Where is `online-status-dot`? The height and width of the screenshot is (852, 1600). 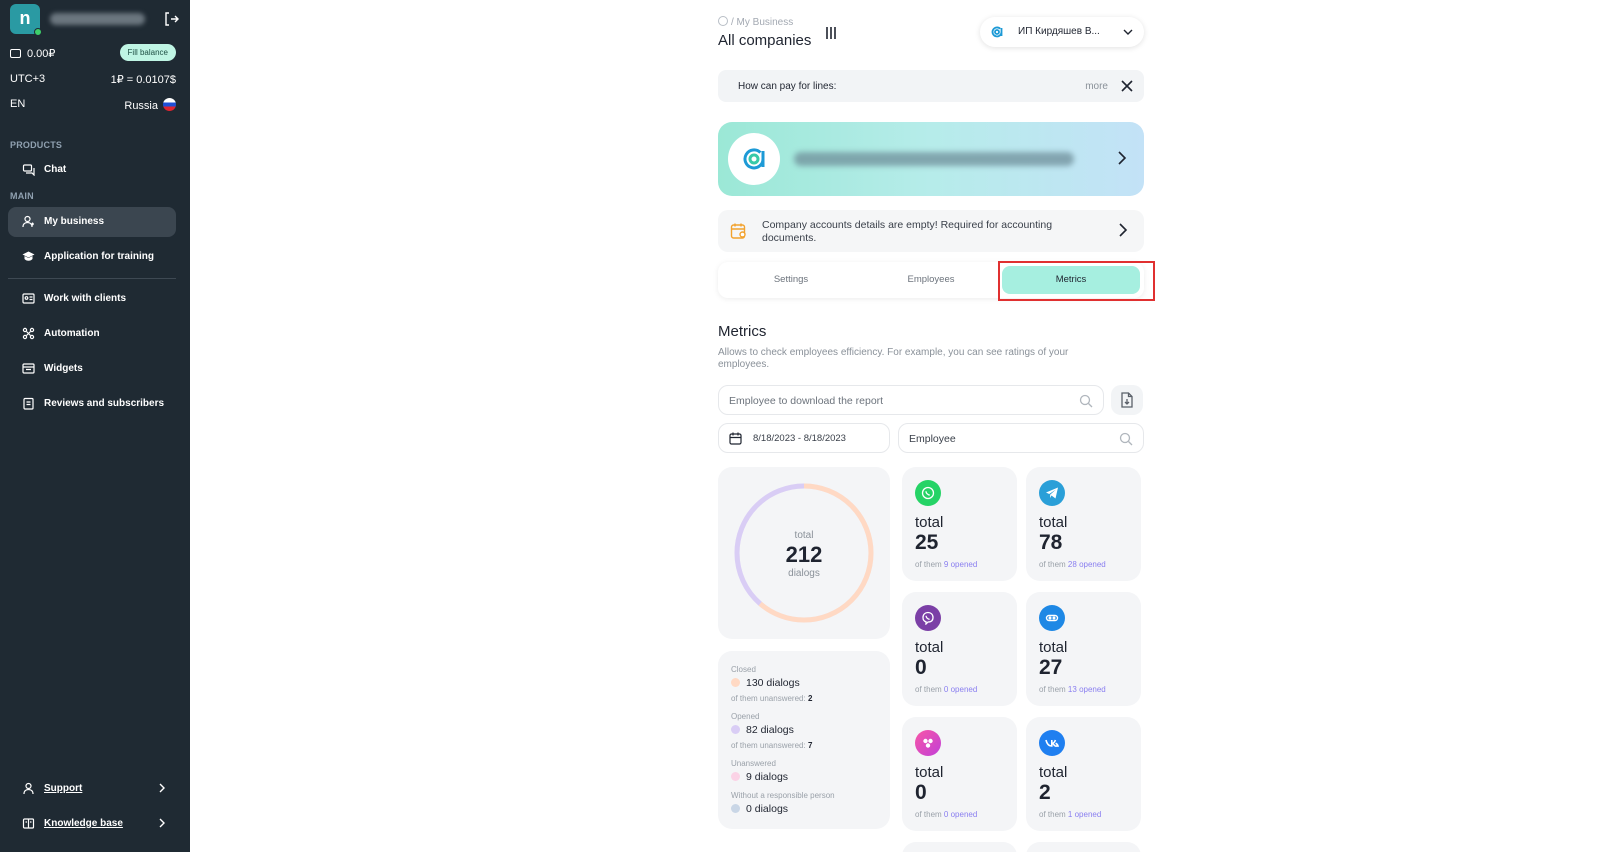
online-status-dot is located at coordinates (38, 32).